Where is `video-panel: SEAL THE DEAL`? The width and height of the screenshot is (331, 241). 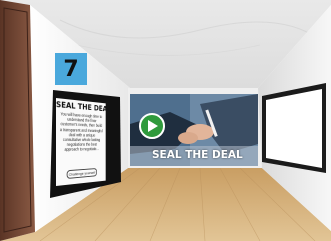
video-panel: SEAL THE DEAL is located at coordinates (194, 130).